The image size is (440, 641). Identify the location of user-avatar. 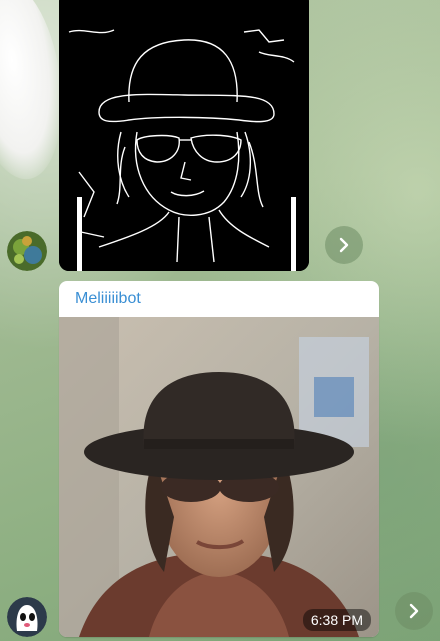
(27, 251).